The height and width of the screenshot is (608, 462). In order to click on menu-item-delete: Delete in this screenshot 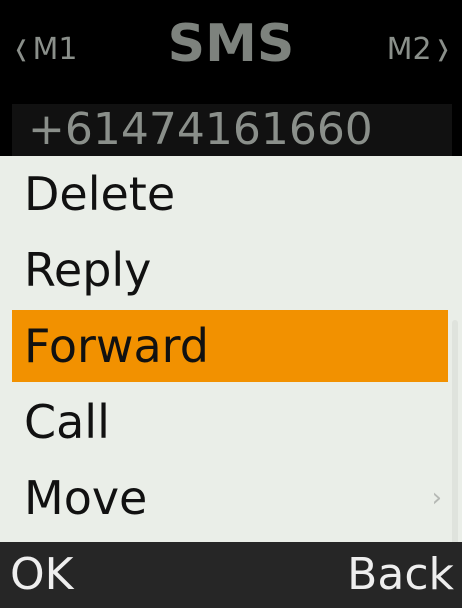, I will do `click(230, 194)`.